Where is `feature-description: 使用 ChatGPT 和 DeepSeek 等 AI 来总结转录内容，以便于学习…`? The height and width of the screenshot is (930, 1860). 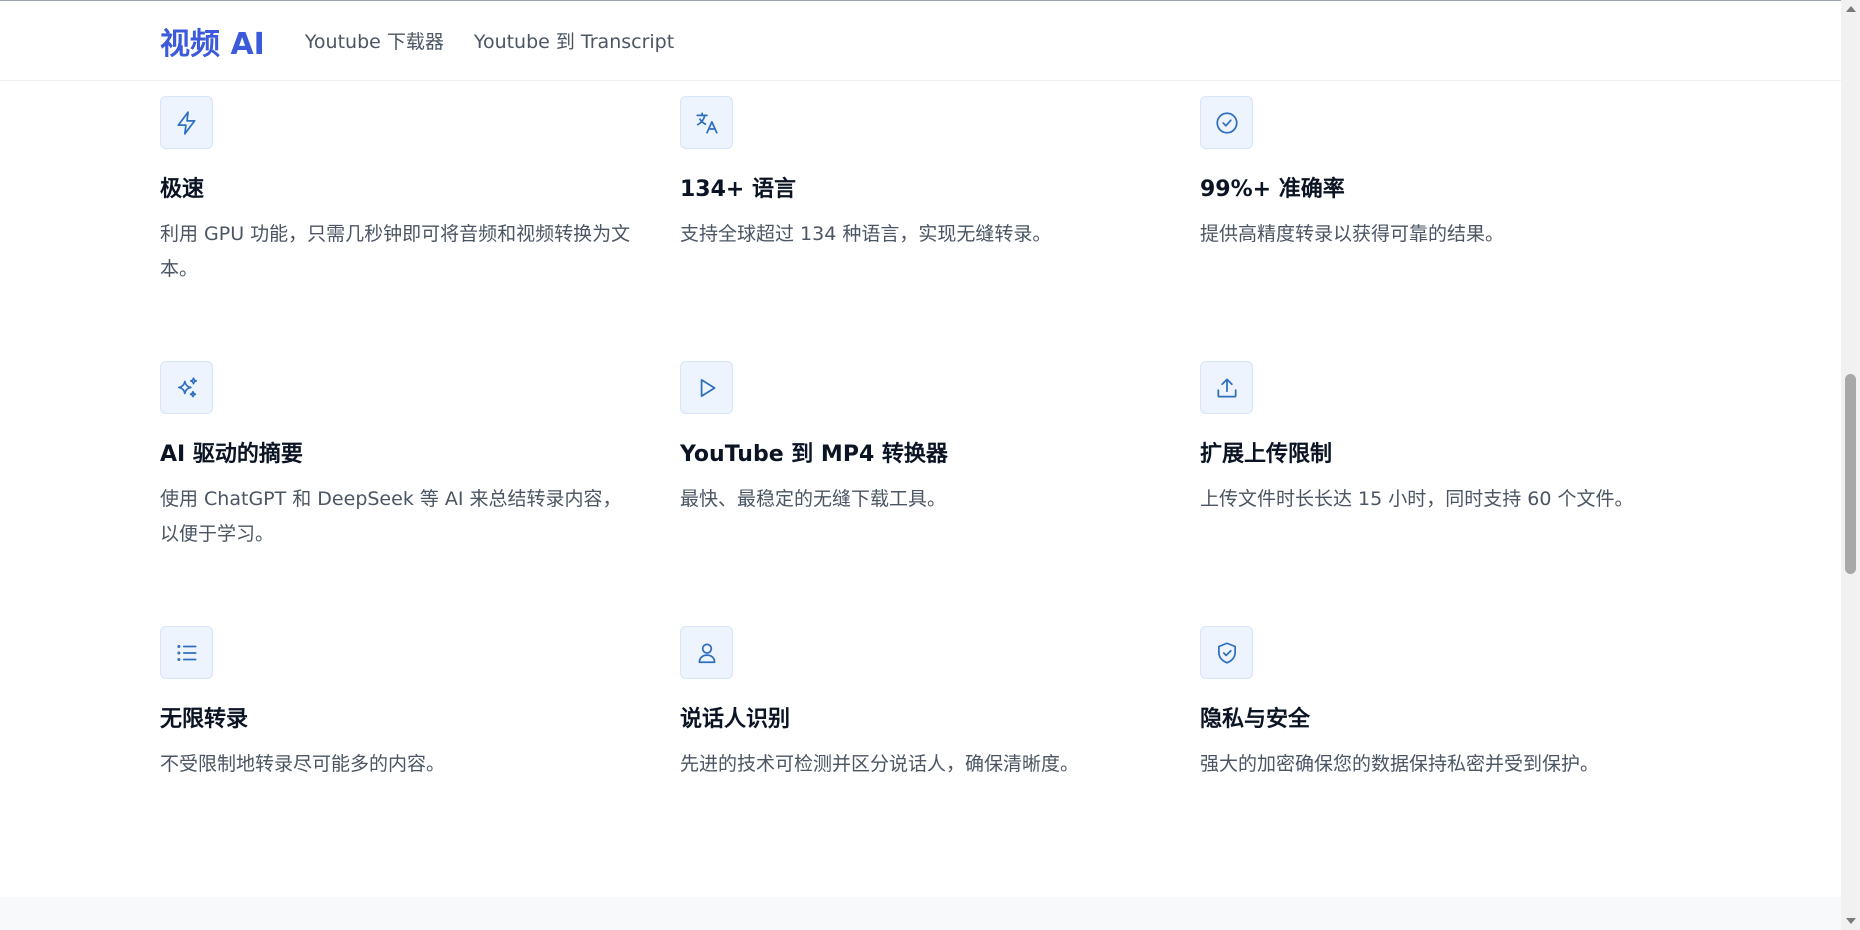
feature-description: 使用 ChatGPT 和 DeepSeek 等 AI 来总结转录内容，以便于学习… is located at coordinates (391, 516).